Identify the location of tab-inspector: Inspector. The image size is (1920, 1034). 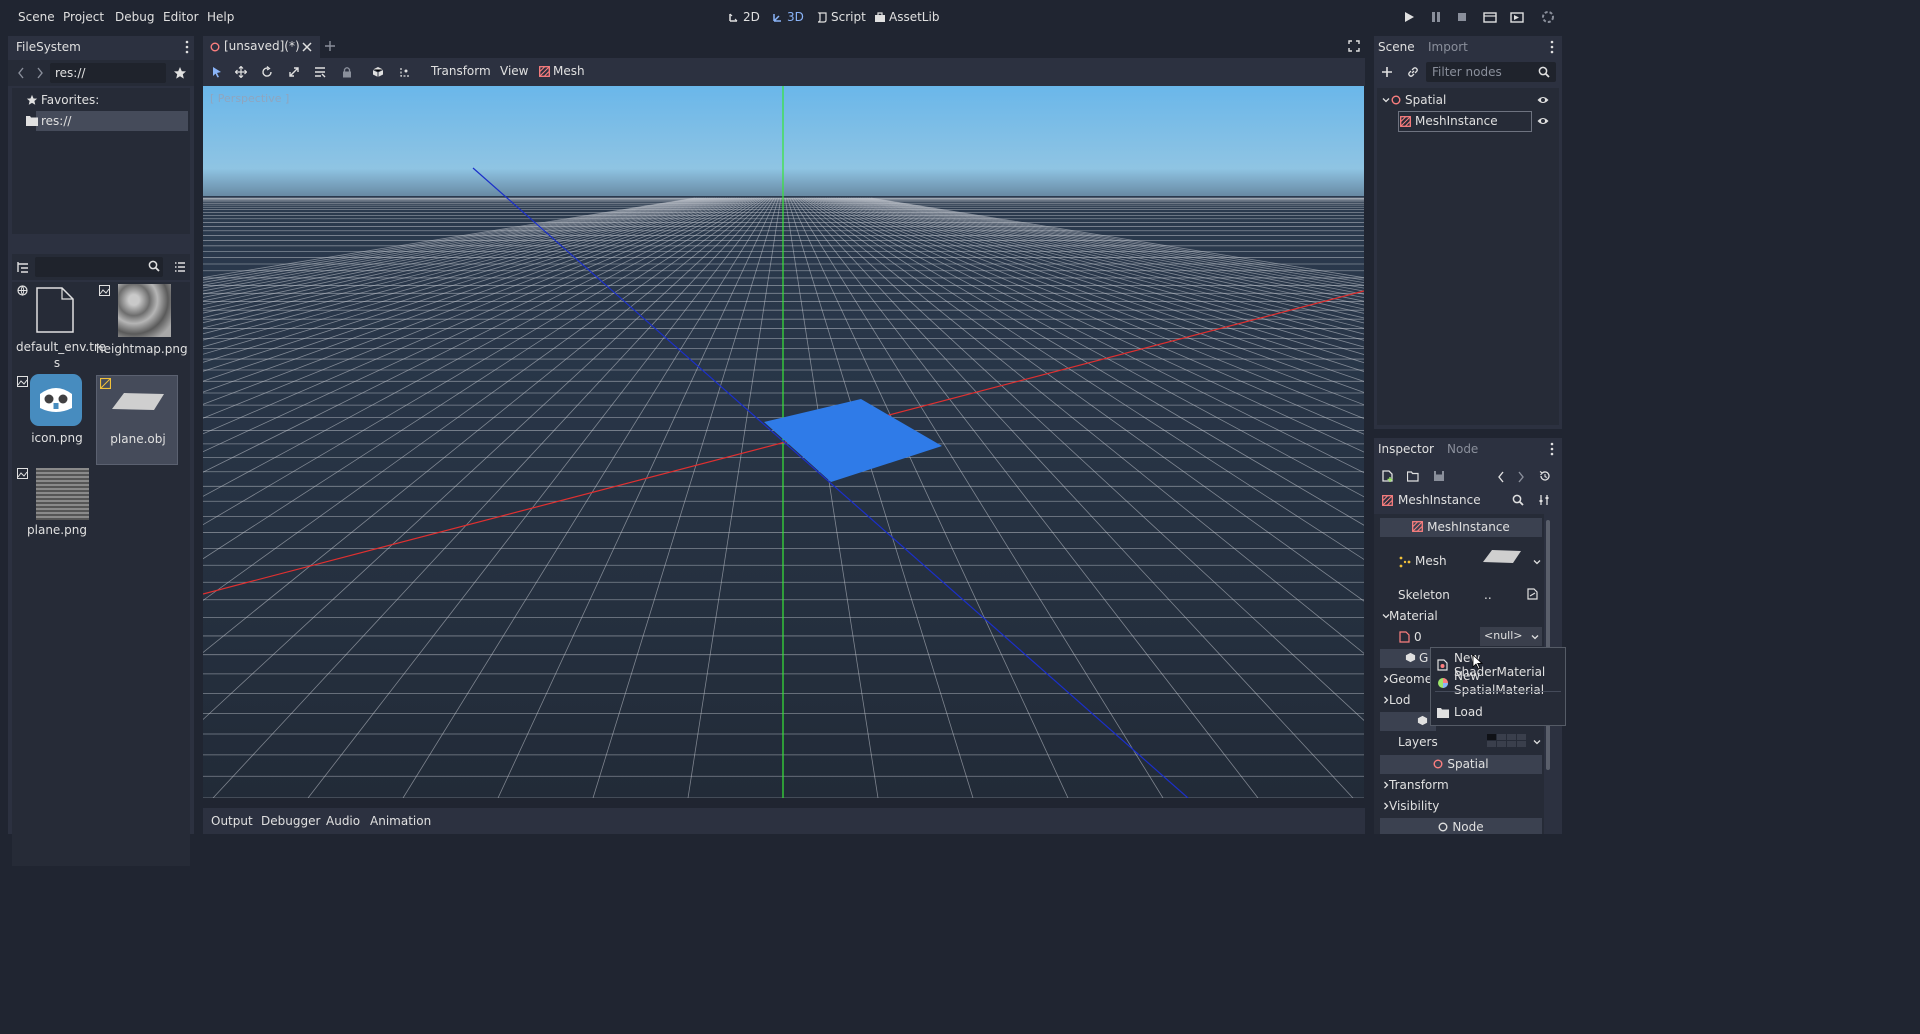
(1405, 449).